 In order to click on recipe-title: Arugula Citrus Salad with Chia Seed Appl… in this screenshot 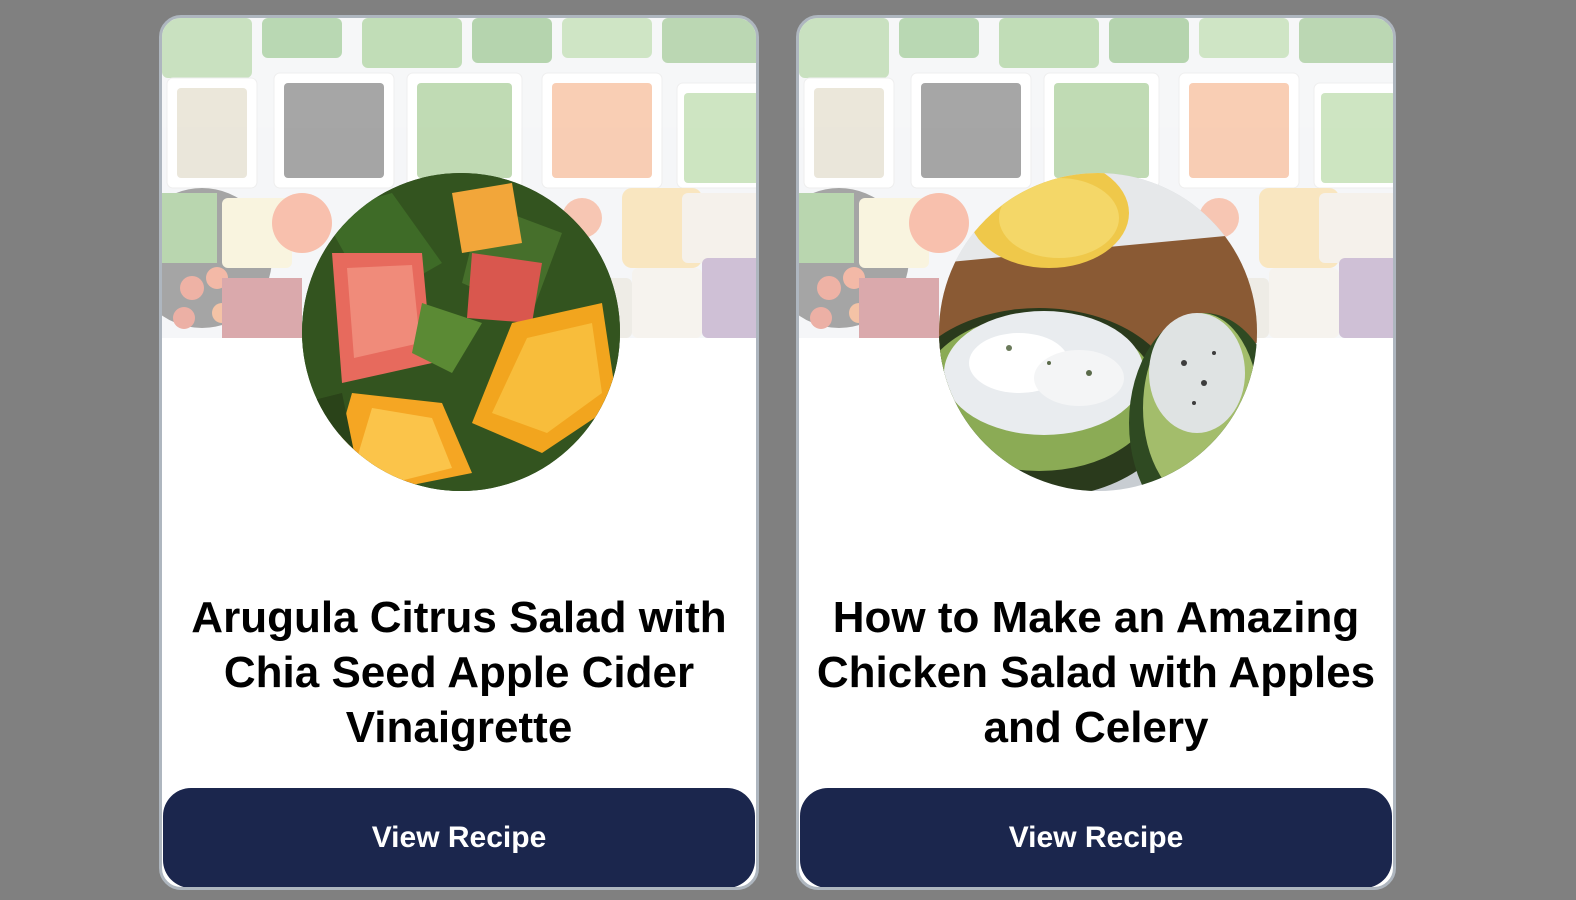, I will do `click(459, 672)`.